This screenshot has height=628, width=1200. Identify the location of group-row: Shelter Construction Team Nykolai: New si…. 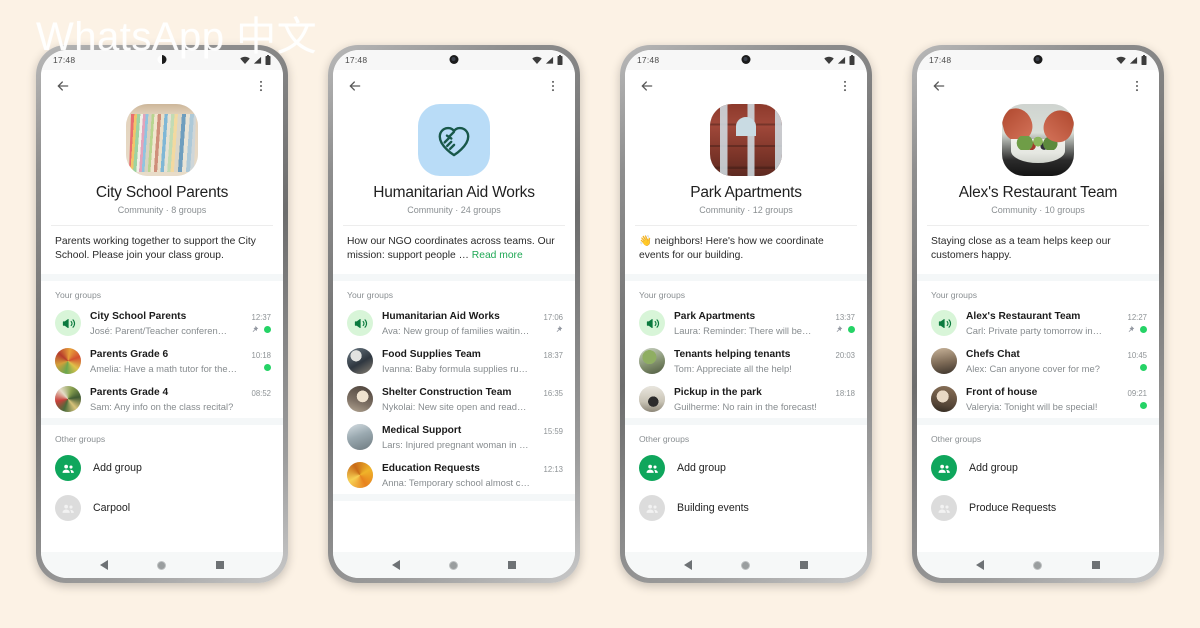
(454, 399).